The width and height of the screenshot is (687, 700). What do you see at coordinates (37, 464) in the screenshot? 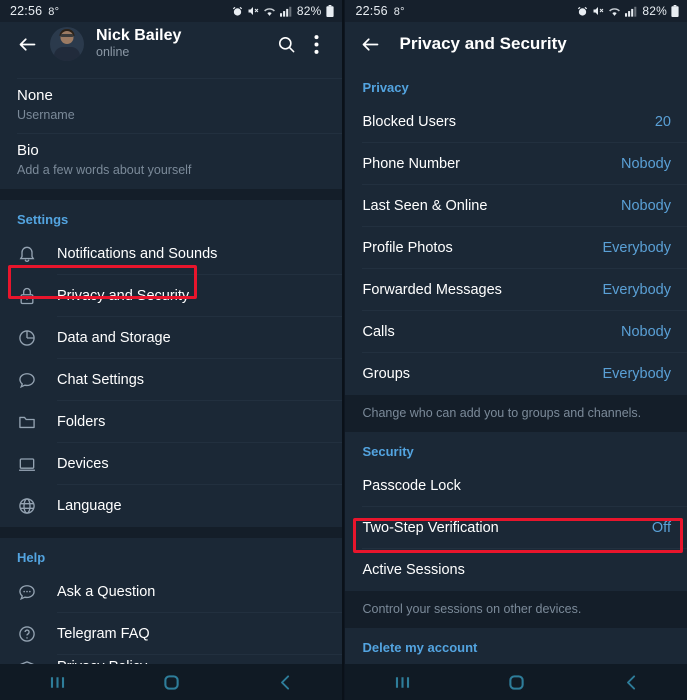
I see `laptop-icon` at bounding box center [37, 464].